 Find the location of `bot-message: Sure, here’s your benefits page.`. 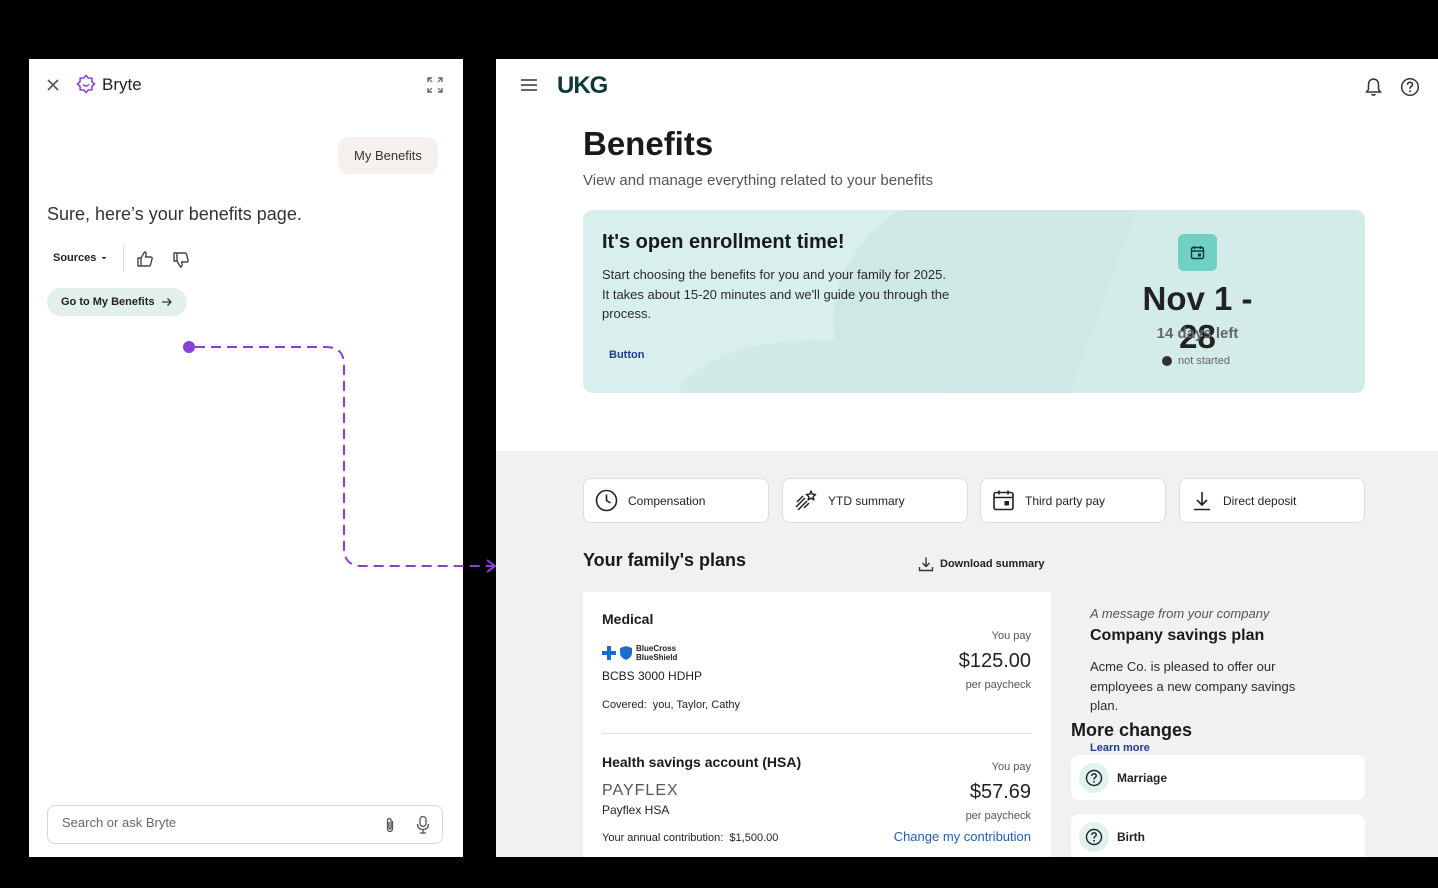

bot-message: Sure, here’s your benefits page. is located at coordinates (174, 214).